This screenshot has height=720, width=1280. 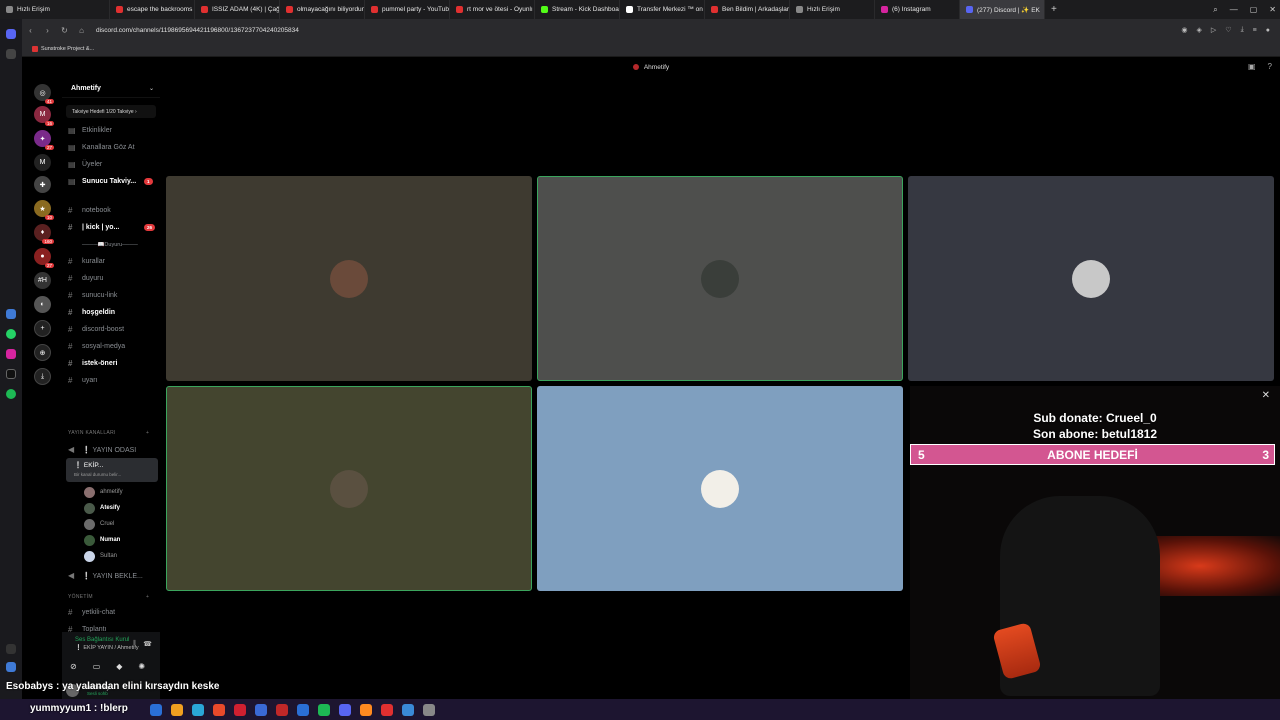 What do you see at coordinates (11, 354) in the screenshot?
I see `instagram-icon` at bounding box center [11, 354].